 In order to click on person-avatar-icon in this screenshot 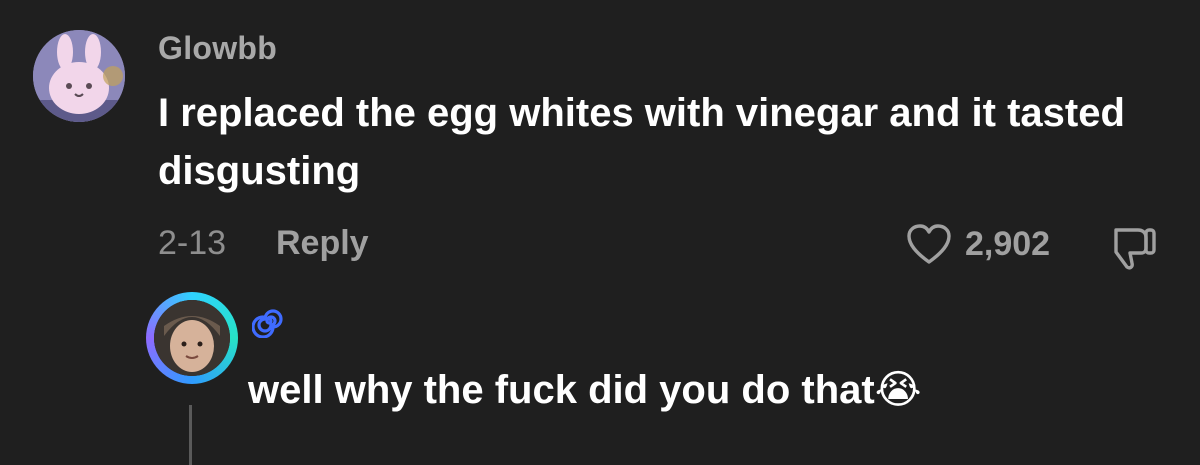, I will do `click(192, 338)`.